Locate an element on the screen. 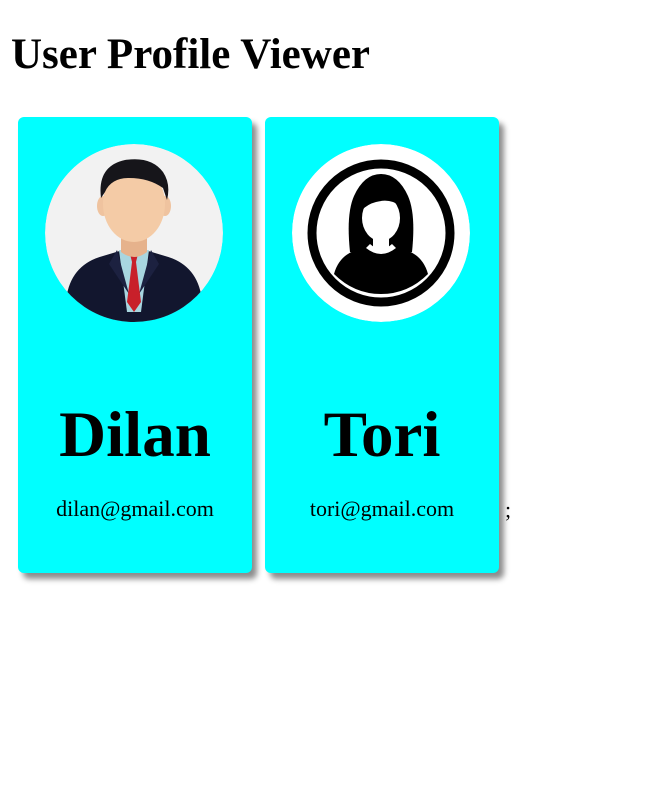 The height and width of the screenshot is (788, 661). stray-text: ; is located at coordinates (508, 509).